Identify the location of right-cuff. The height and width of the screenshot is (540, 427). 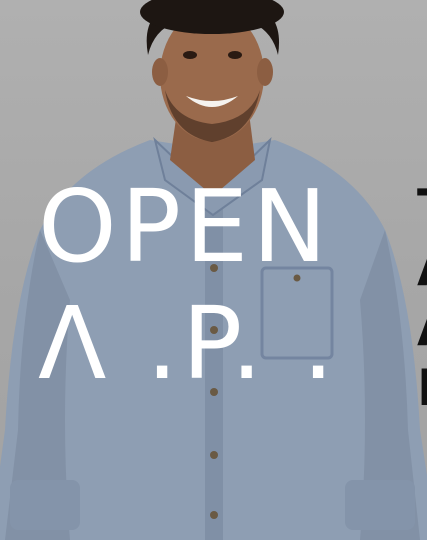
(380, 505).